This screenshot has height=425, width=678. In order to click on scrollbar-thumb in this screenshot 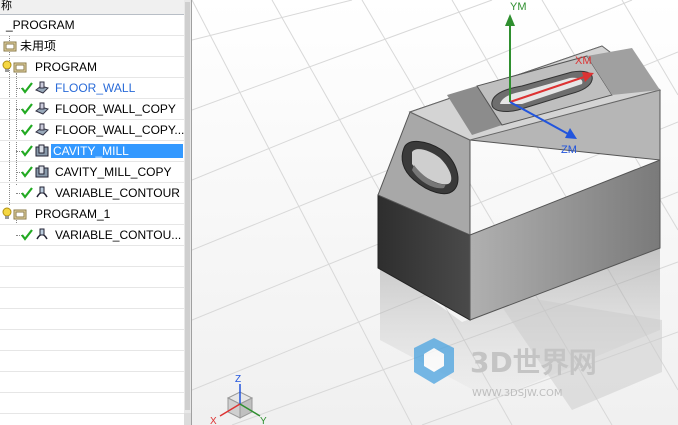, I will do `click(187, 206)`.